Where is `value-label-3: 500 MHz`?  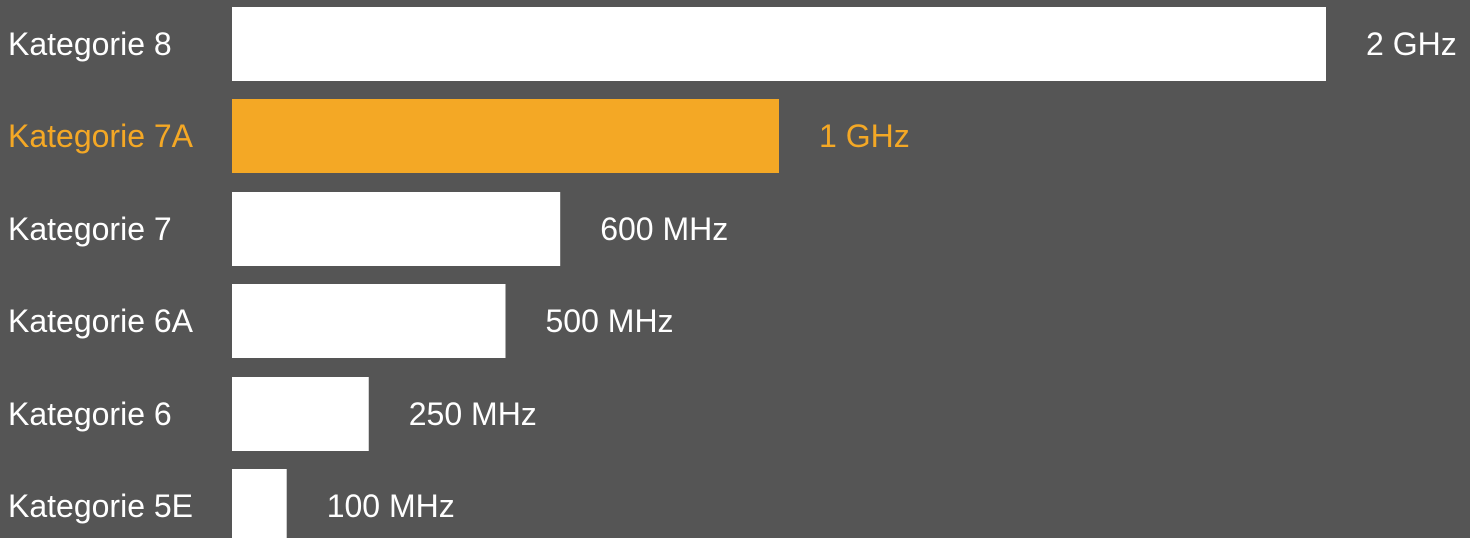 value-label-3: 500 MHz is located at coordinates (610, 321).